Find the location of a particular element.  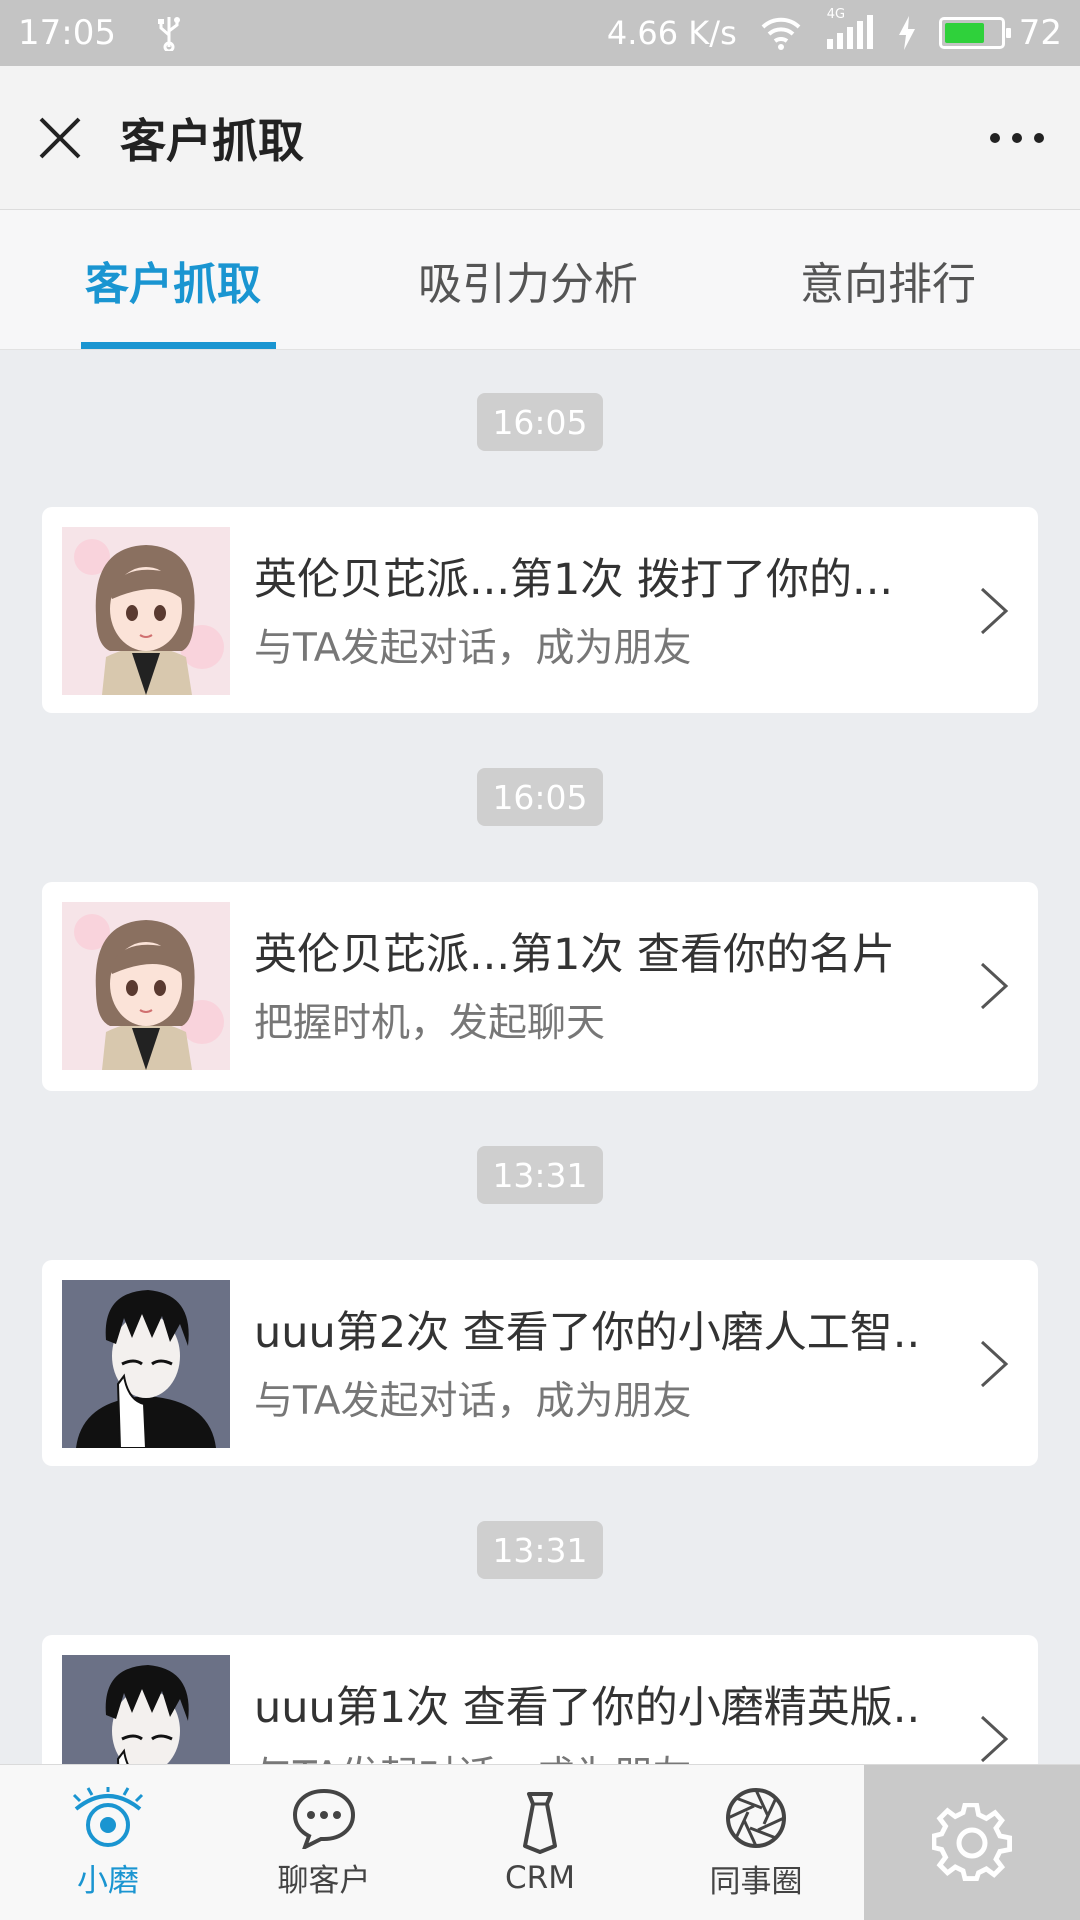

status-bar: 17:05 4.66 K/s 4G 72 is located at coordinates (540, 33).